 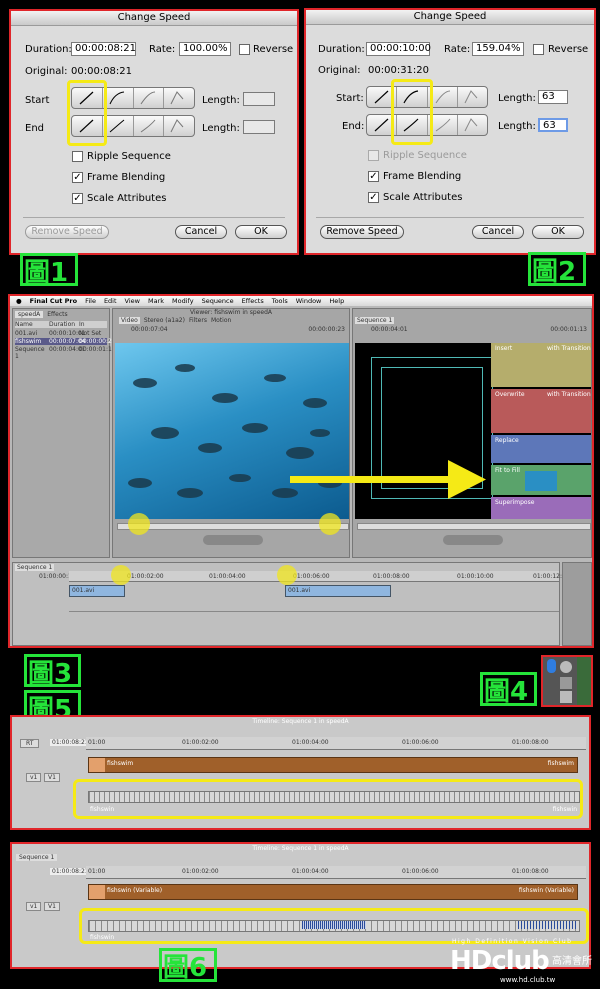 What do you see at coordinates (353, 126) in the screenshot?
I see `end-label: End:` at bounding box center [353, 126].